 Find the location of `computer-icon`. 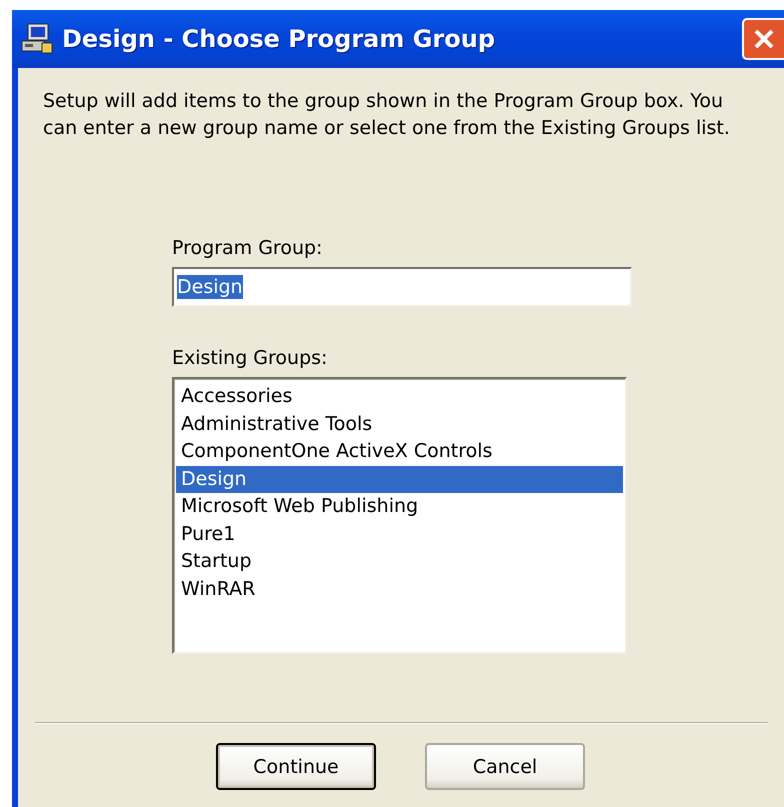

computer-icon is located at coordinates (37, 39).